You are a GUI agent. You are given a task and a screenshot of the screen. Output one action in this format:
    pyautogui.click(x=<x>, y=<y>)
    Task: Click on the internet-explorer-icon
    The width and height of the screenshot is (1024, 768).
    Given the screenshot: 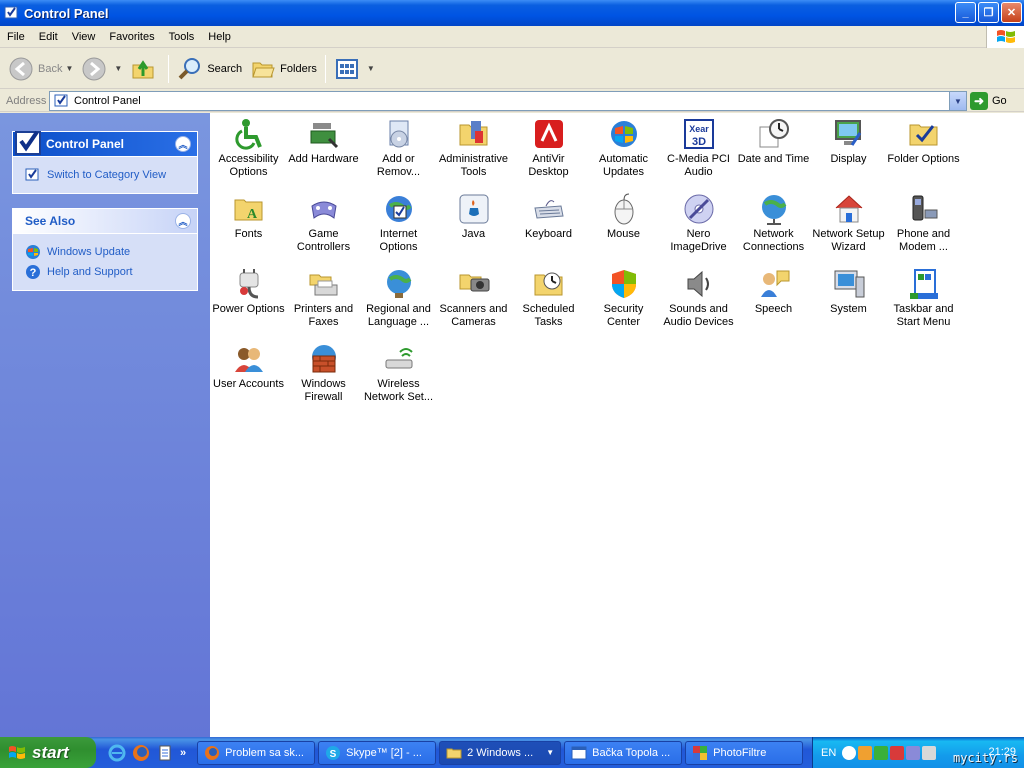 What is the action you would take?
    pyautogui.click(x=117, y=753)
    